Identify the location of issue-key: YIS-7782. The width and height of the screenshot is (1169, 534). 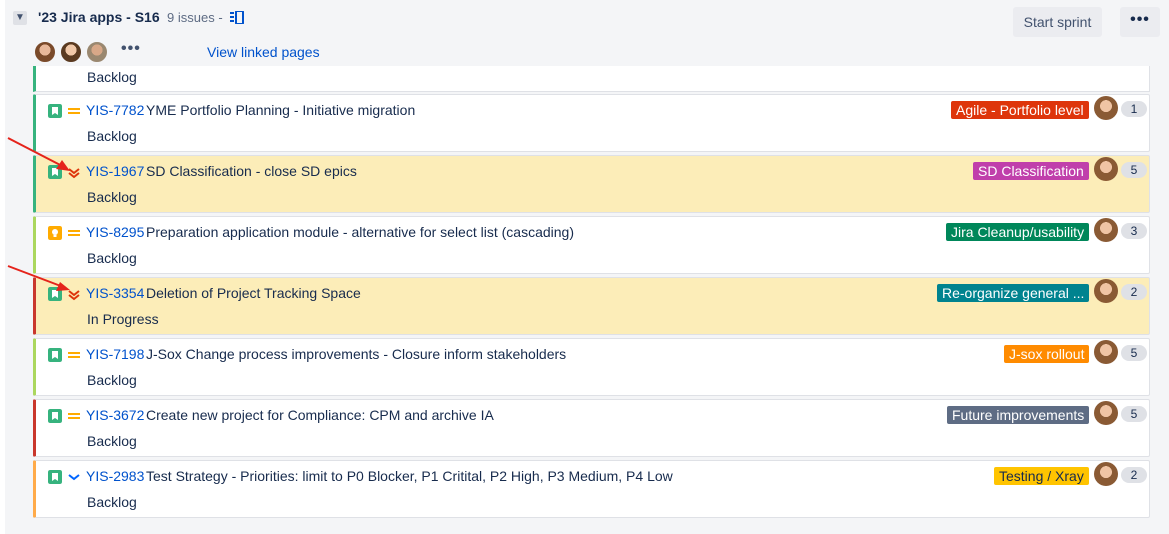
(115, 110).